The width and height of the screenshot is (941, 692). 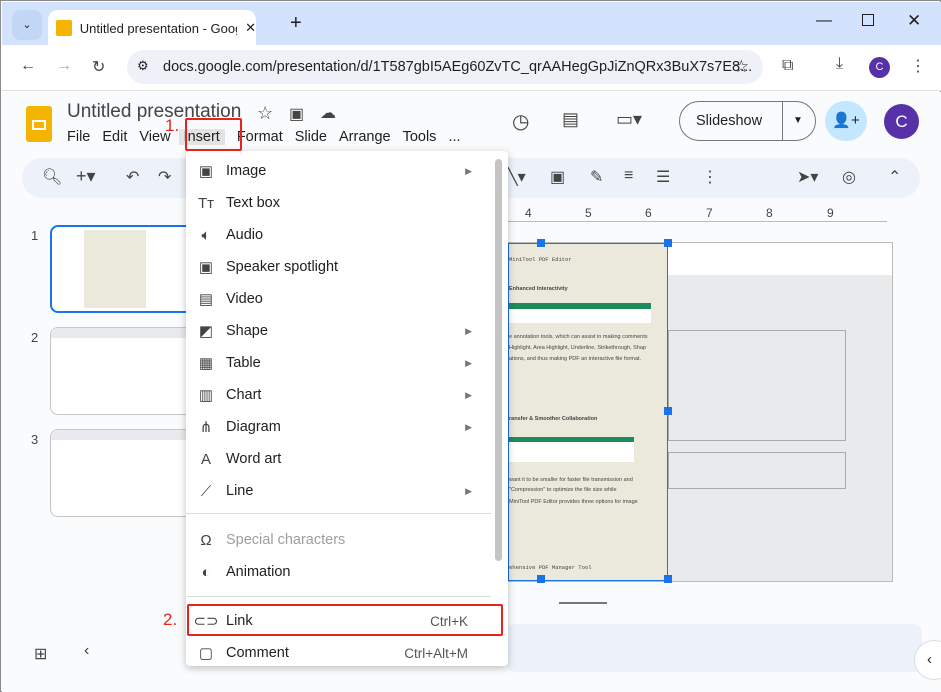 I want to click on comment-icon: ▢, so click(x=206, y=653).